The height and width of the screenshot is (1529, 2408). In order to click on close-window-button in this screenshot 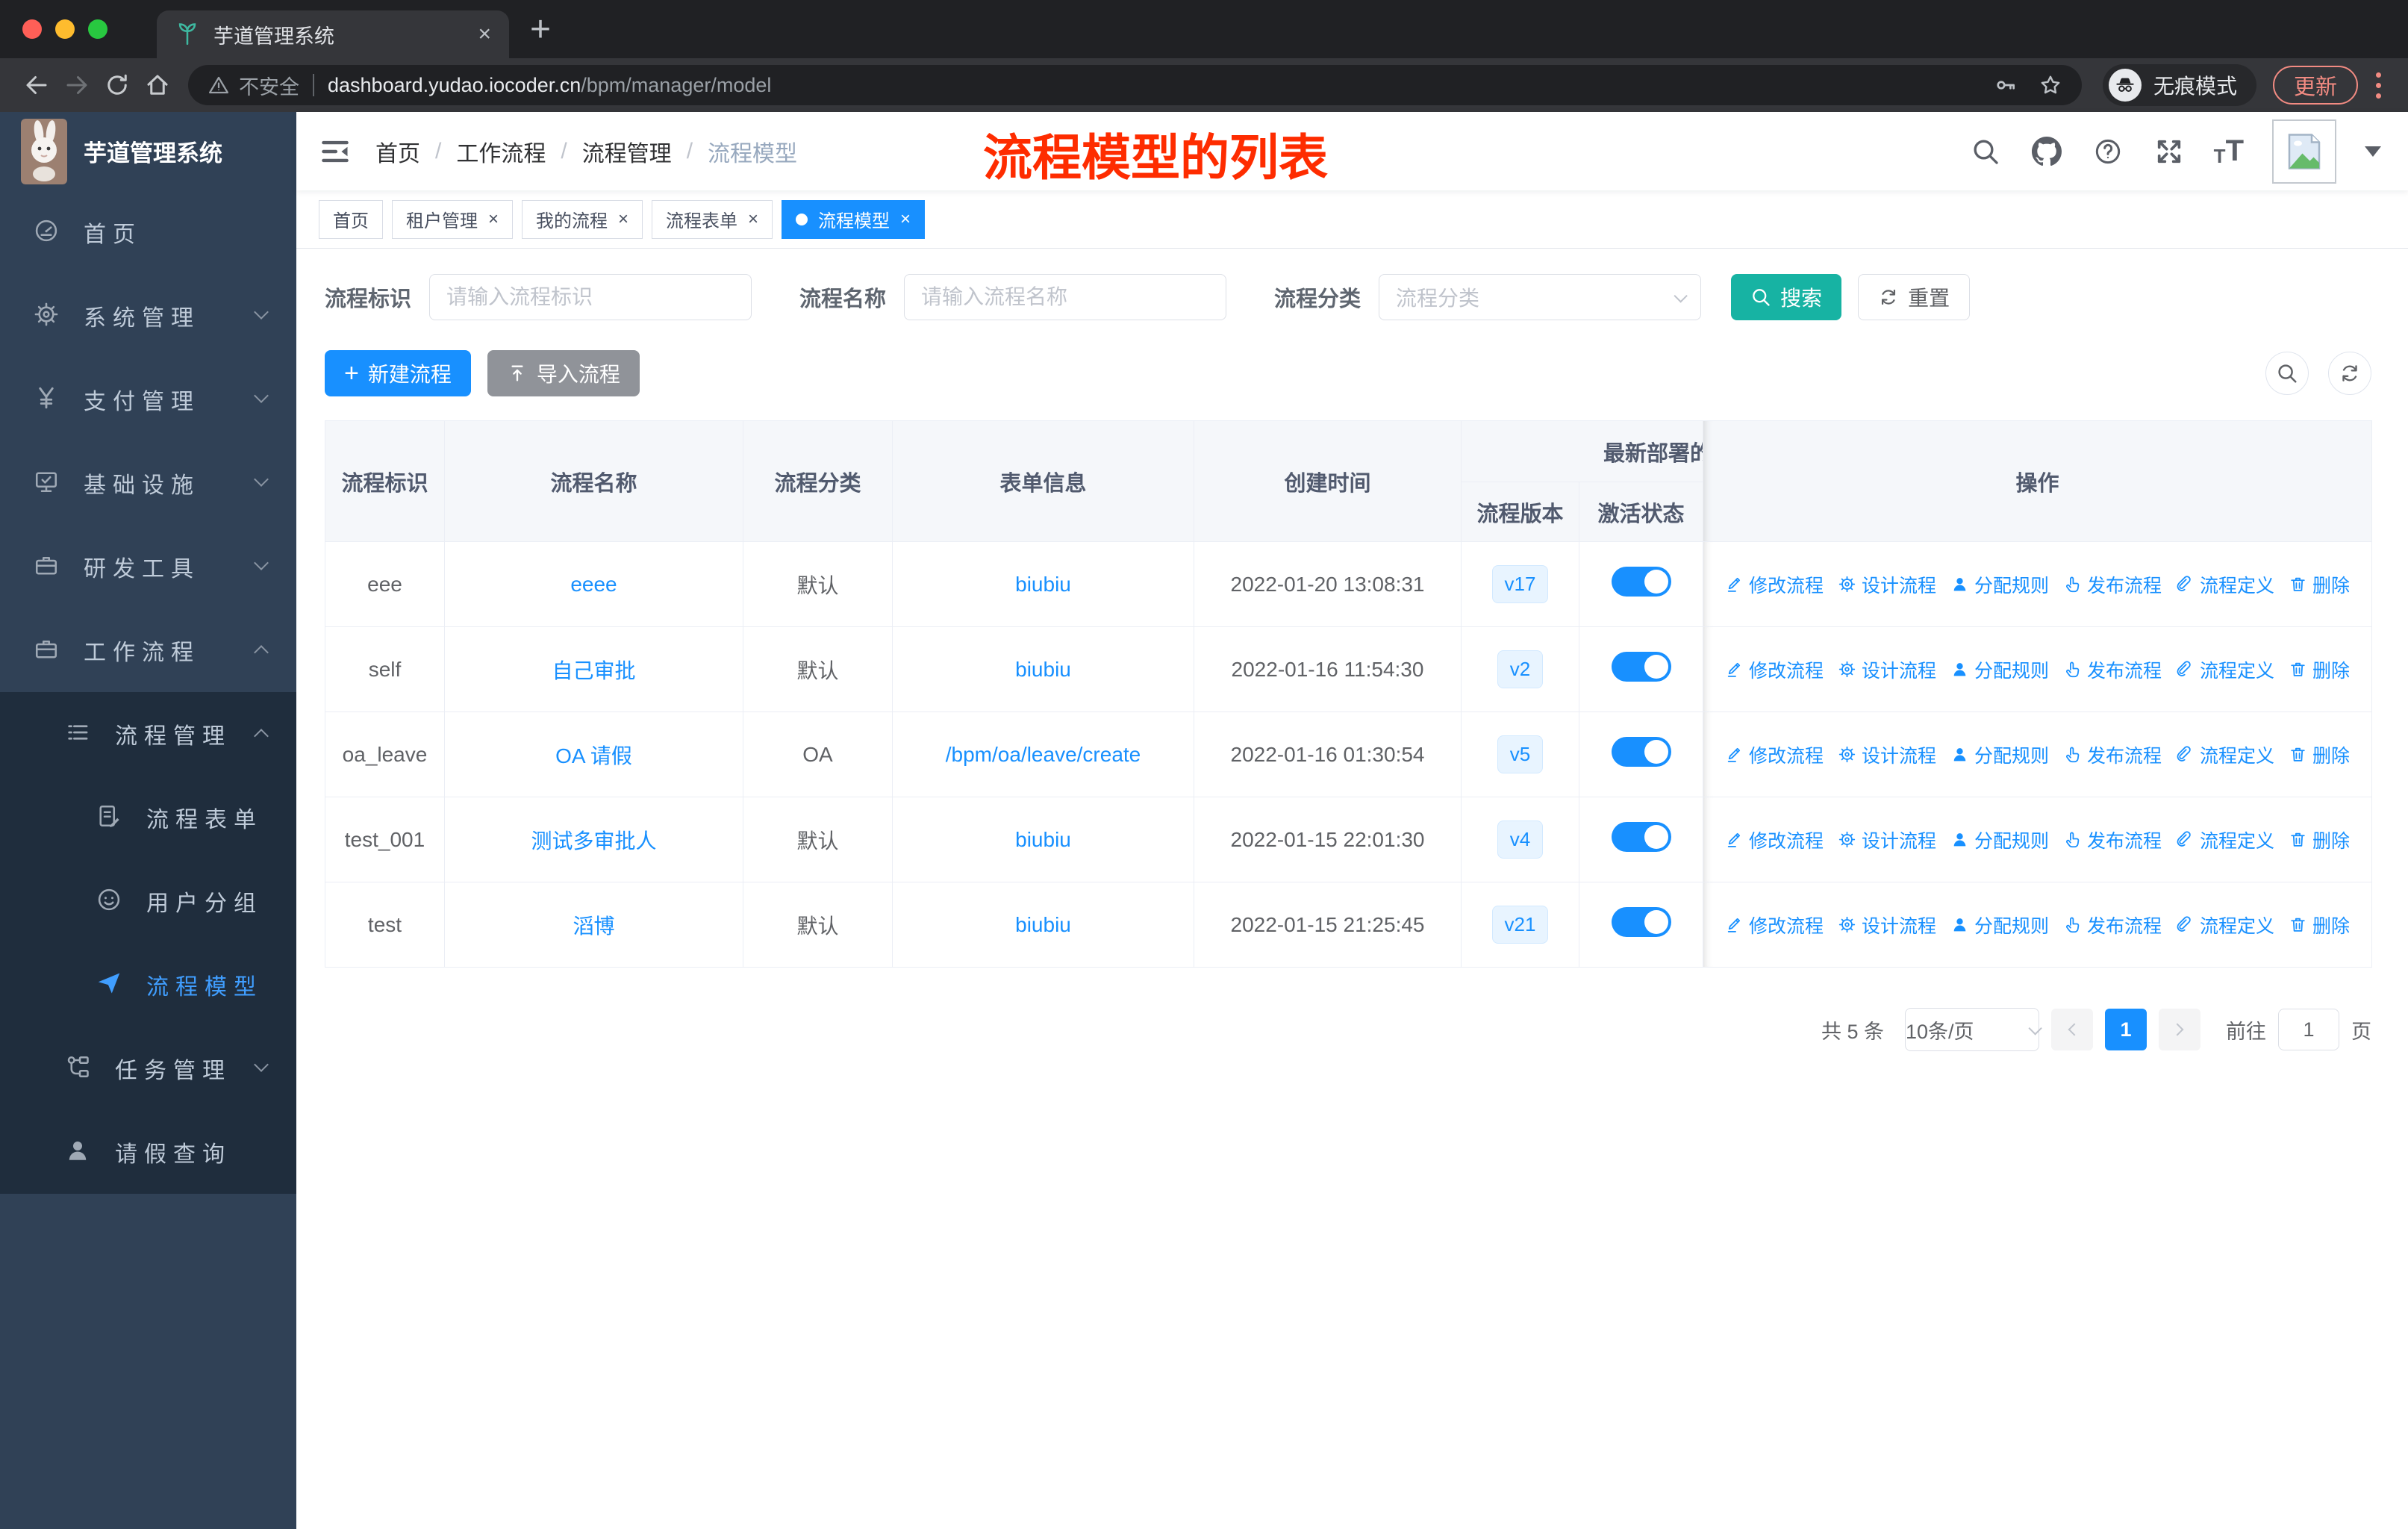, I will do `click(32, 29)`.